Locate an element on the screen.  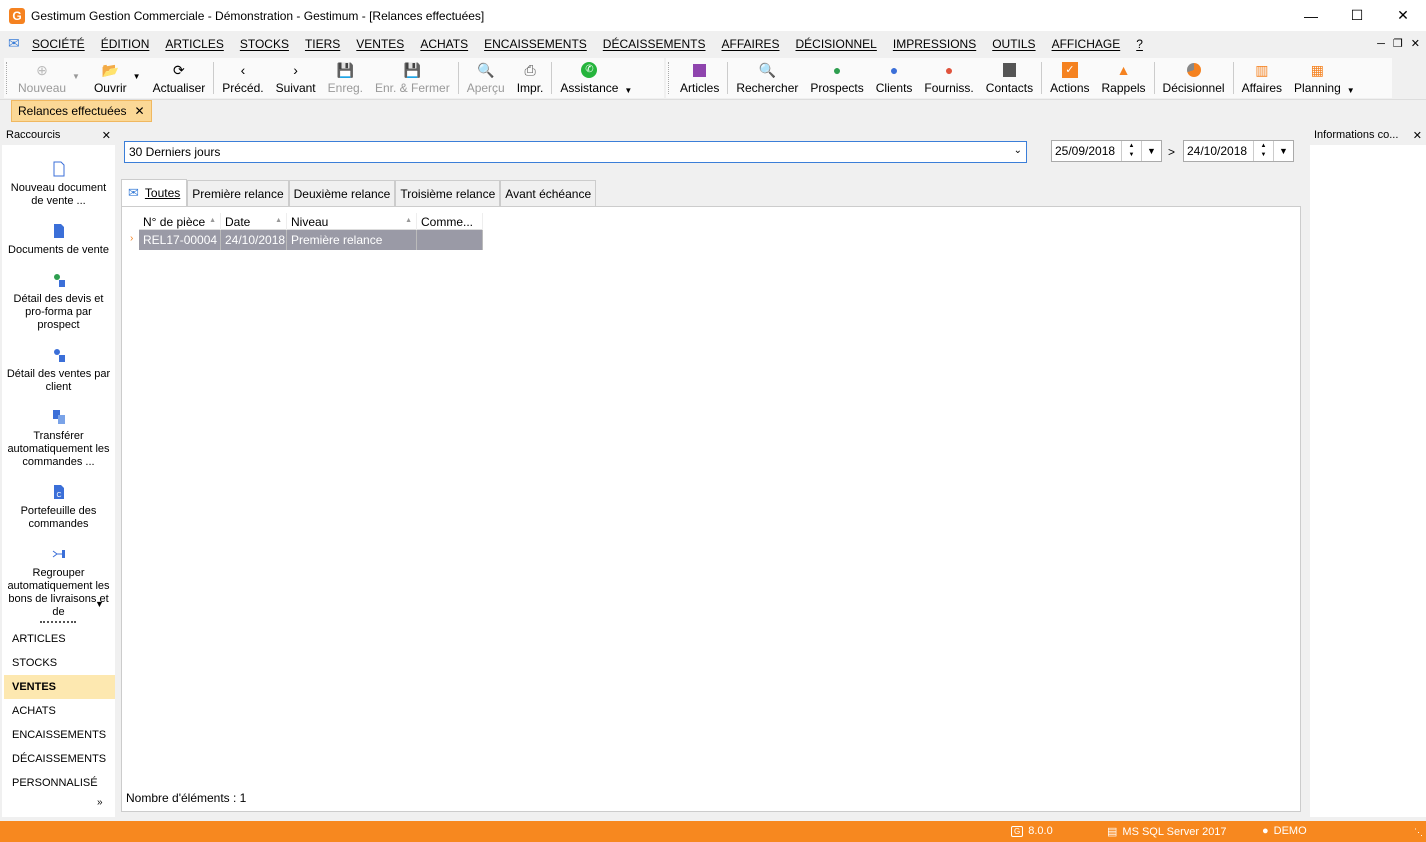
date-from-spinner: ▲ ▼ is located at coordinates (1131, 151).